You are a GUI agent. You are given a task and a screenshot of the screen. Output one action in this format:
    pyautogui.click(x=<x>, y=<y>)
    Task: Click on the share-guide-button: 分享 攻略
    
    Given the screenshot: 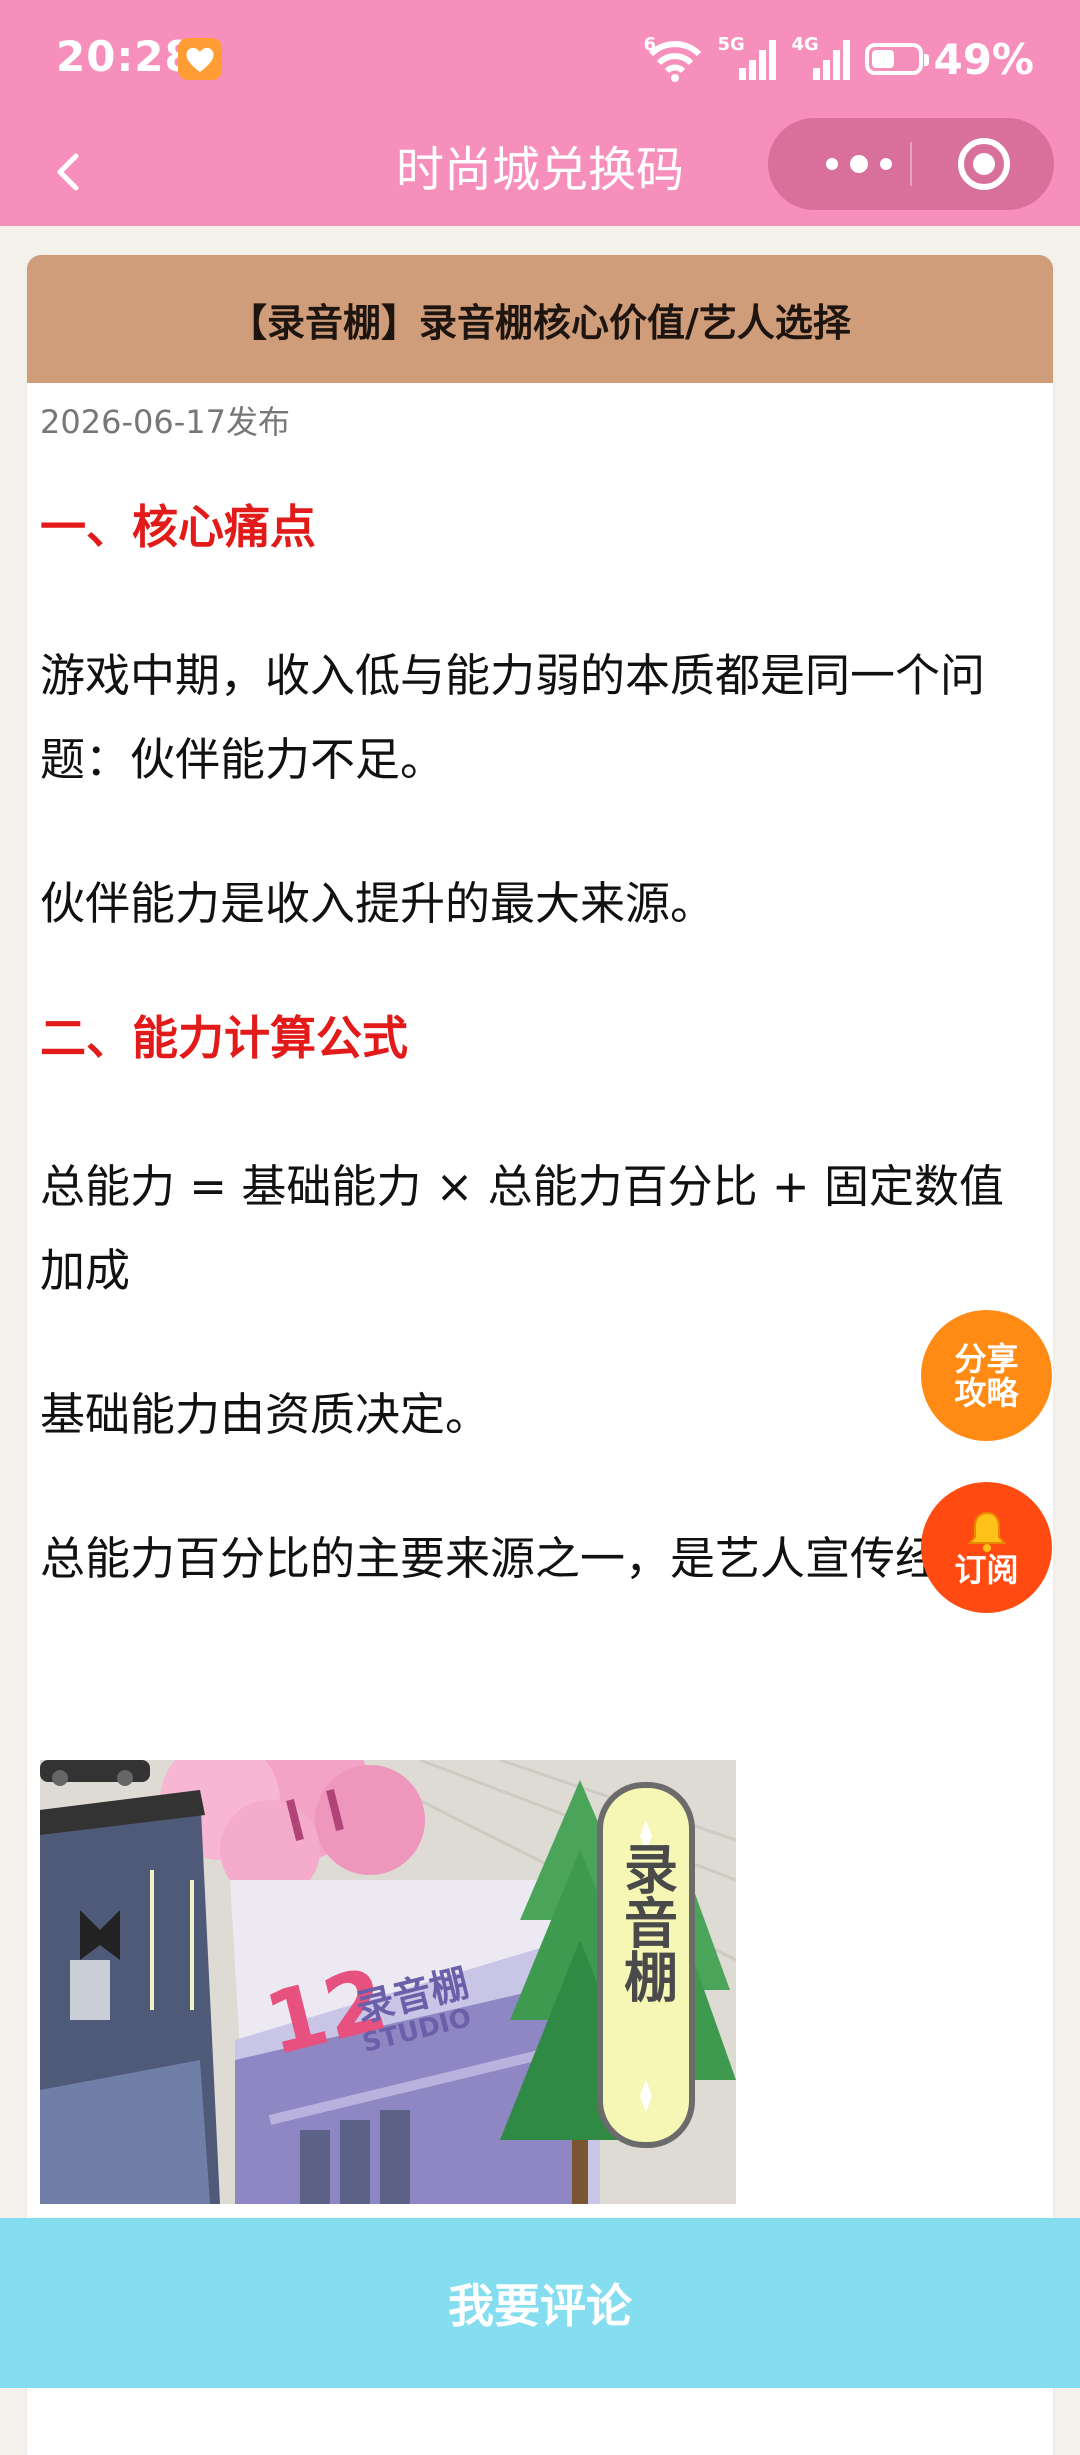 What is the action you would take?
    pyautogui.click(x=986, y=1375)
    